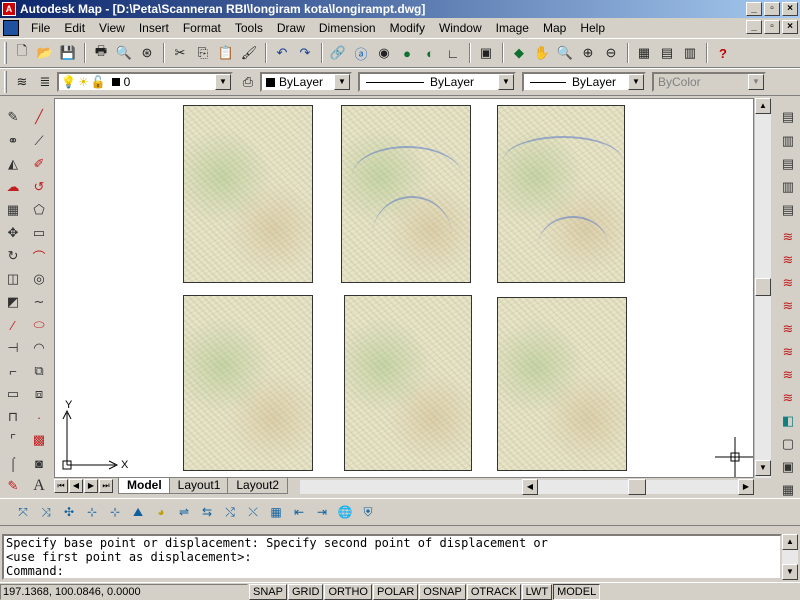  What do you see at coordinates (530, 487) in the screenshot?
I see `scroll-left-icon: ◀` at bounding box center [530, 487].